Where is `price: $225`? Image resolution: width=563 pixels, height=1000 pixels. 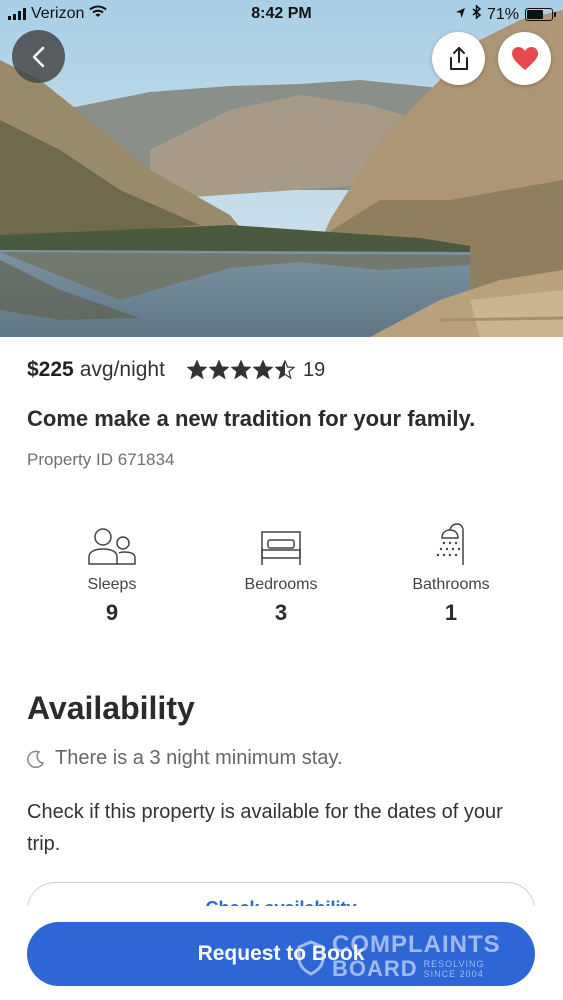 price: $225 is located at coordinates (50, 369).